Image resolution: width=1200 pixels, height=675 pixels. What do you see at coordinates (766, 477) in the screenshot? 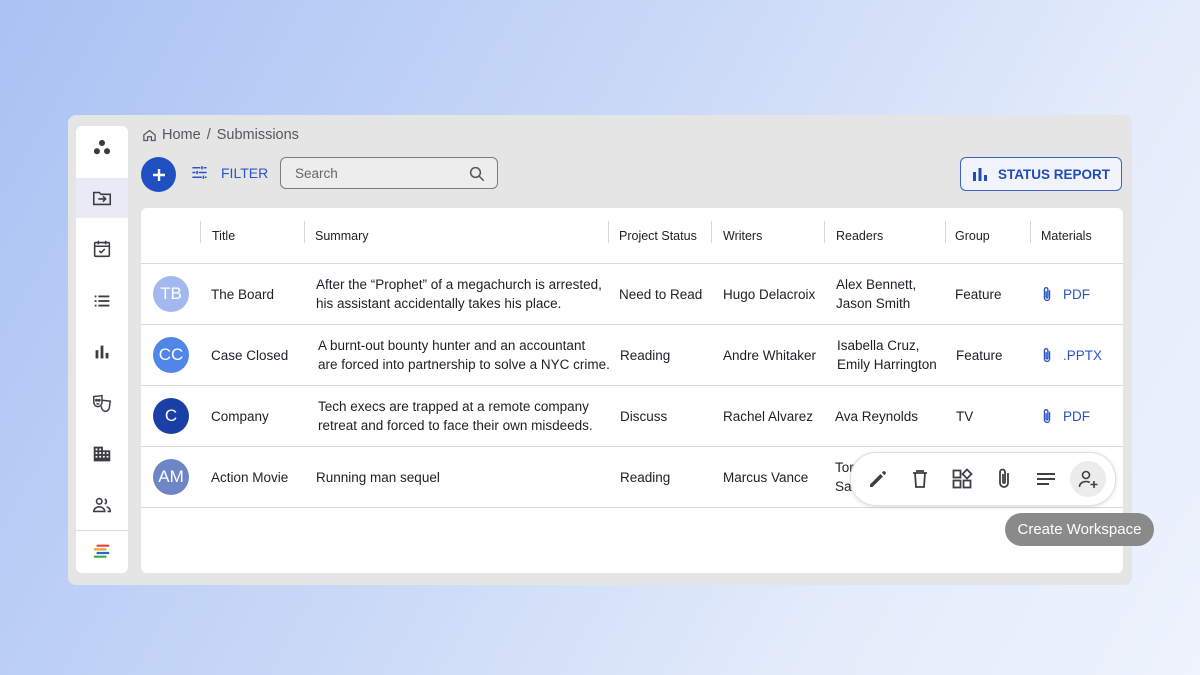
I see `writers-cell: Marcus Vance` at bounding box center [766, 477].